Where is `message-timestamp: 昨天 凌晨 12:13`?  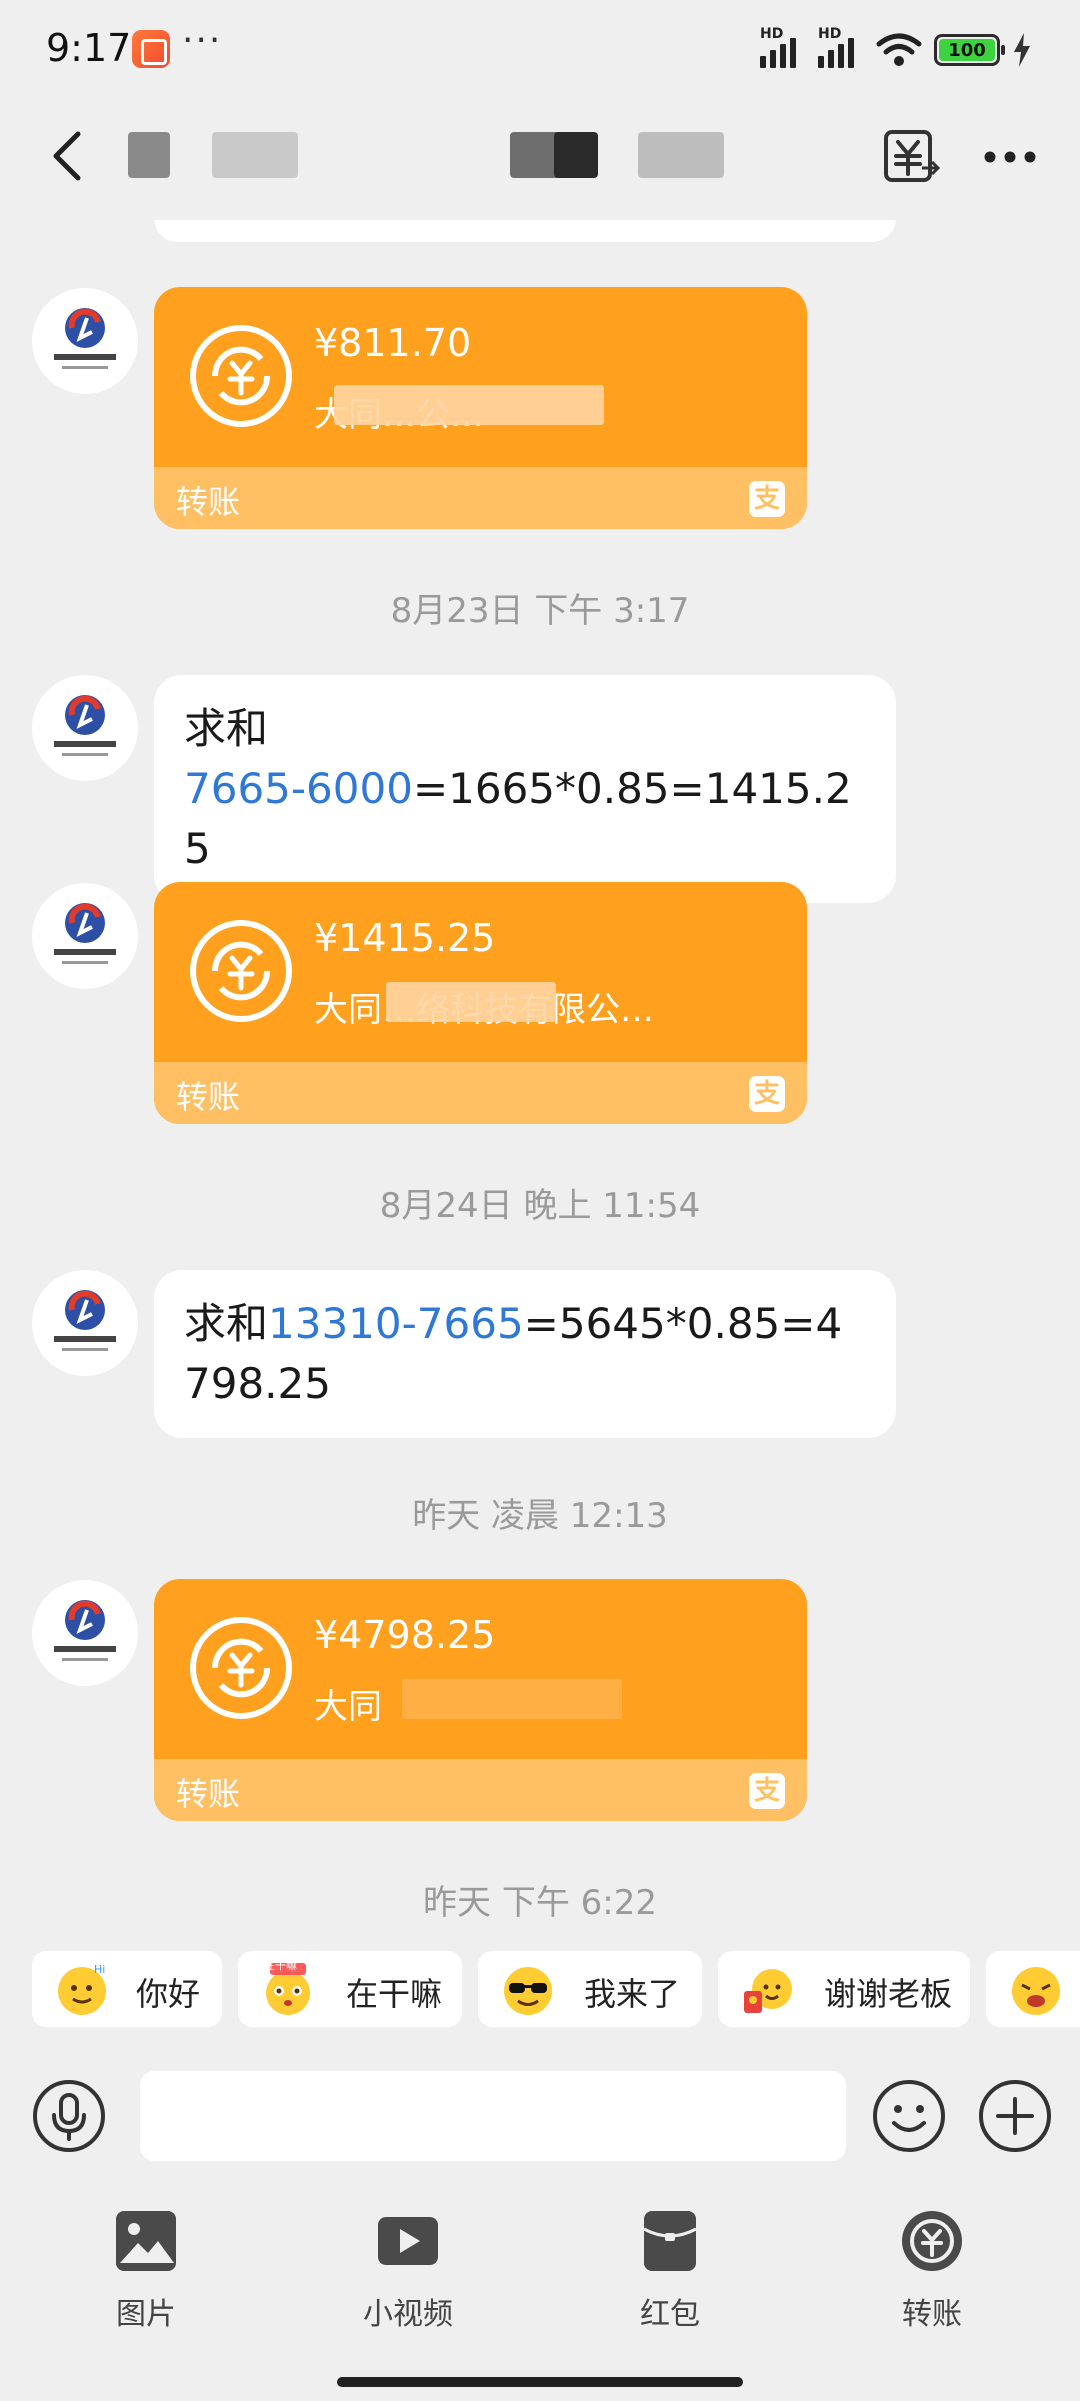 message-timestamp: 昨天 凌晨 12:13 is located at coordinates (540, 1516).